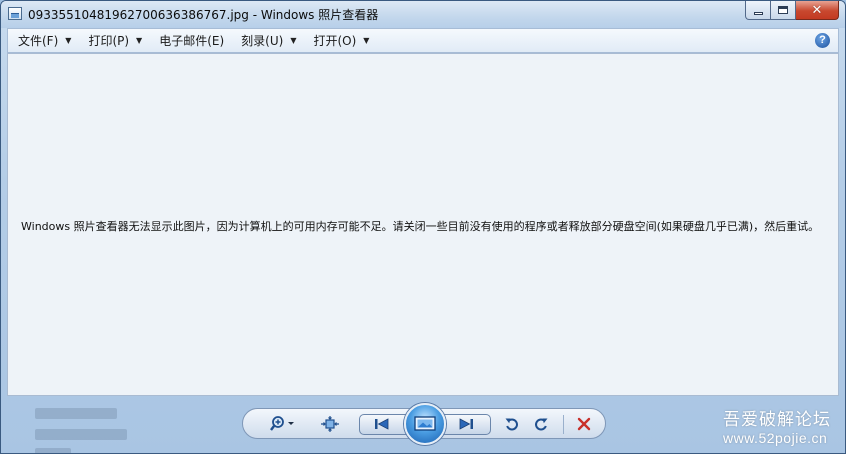  I want to click on previous-icon, so click(382, 424).